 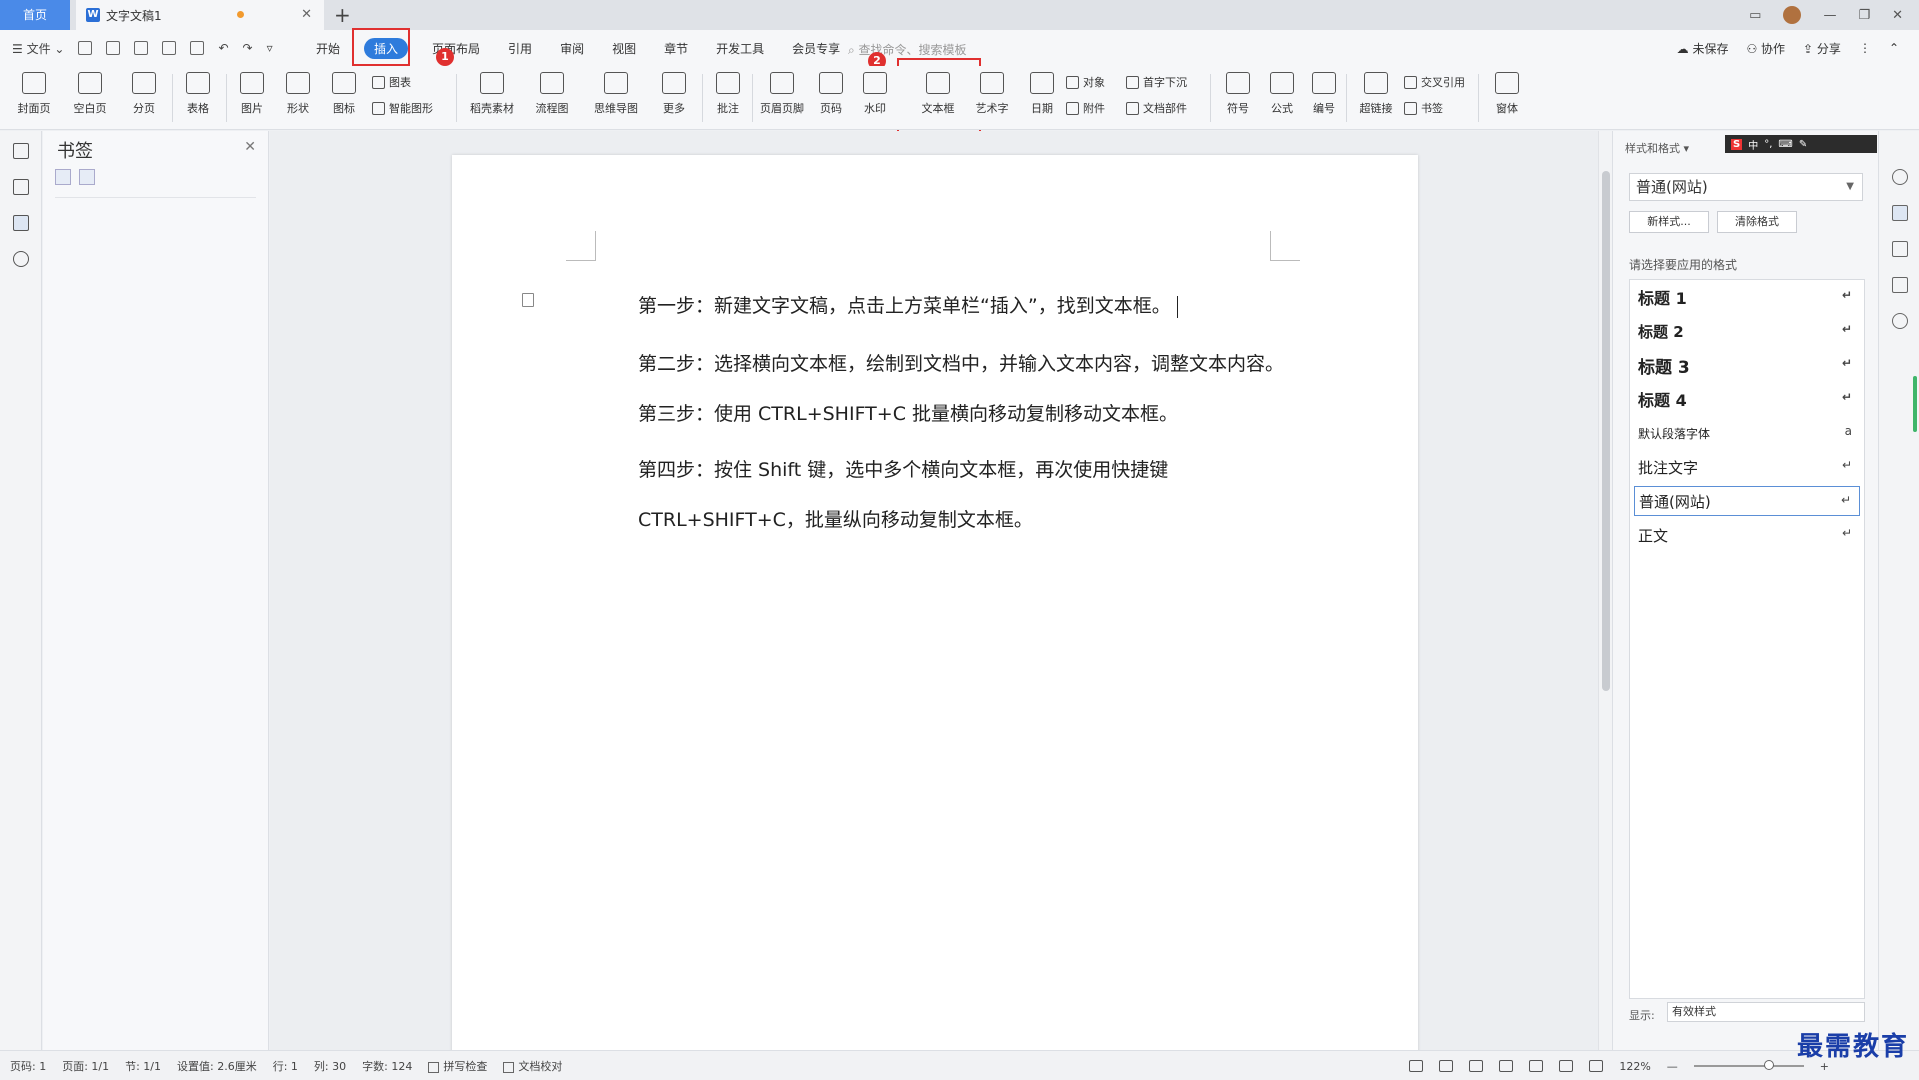 I want to click on flowchart-button: 流程图, so click(x=552, y=94).